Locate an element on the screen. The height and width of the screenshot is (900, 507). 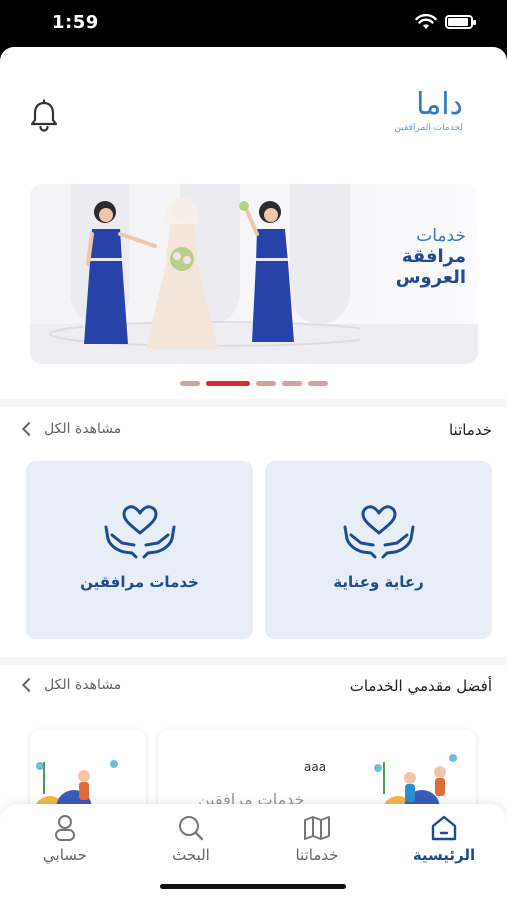
banner-line2: مرافقة is located at coordinates (433, 256).